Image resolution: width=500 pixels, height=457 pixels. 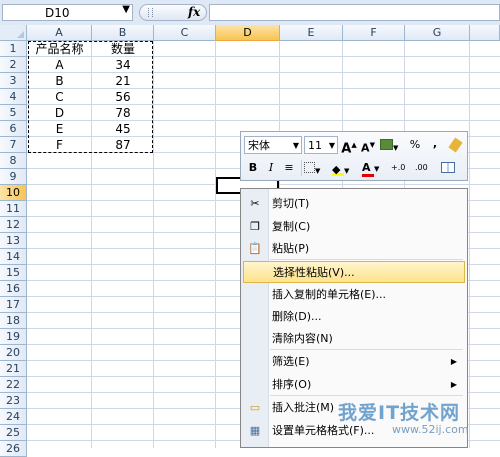 I want to click on column-header-partial, so click(x=485, y=33).